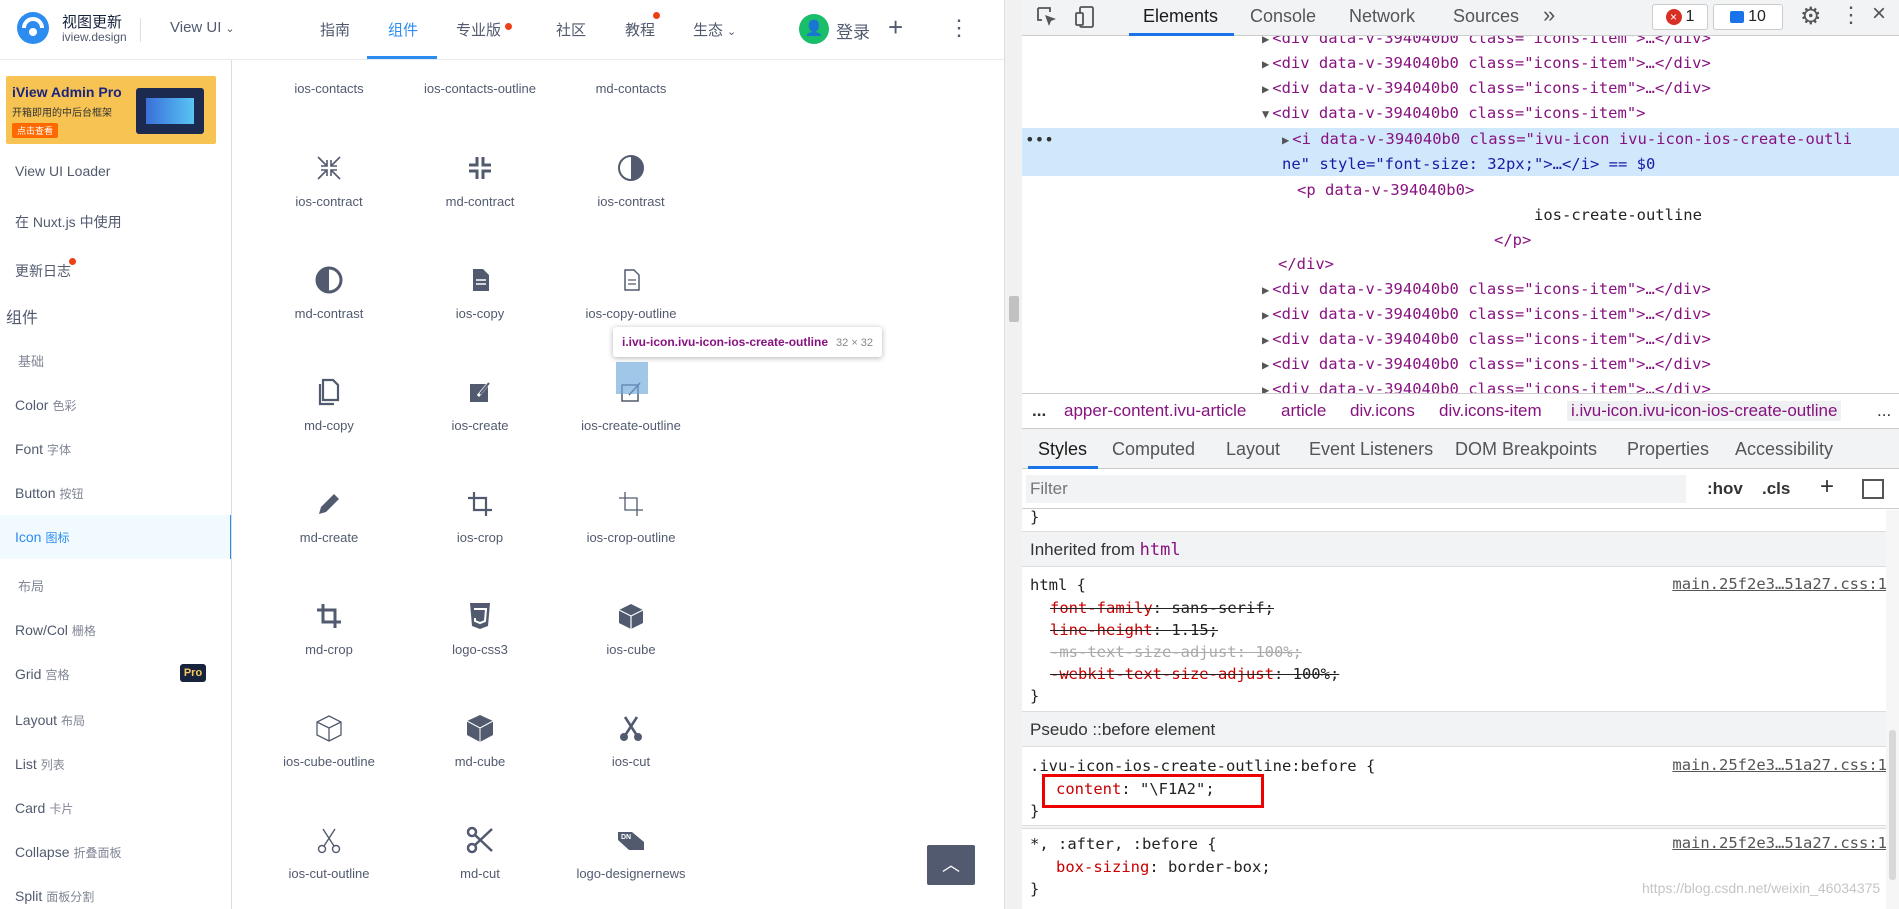 This screenshot has width=1899, height=909. What do you see at coordinates (1704, 411) in the screenshot?
I see `breadcrumb-item-current: i.ivu-icon.ivu-icon-ios-create-outline` at bounding box center [1704, 411].